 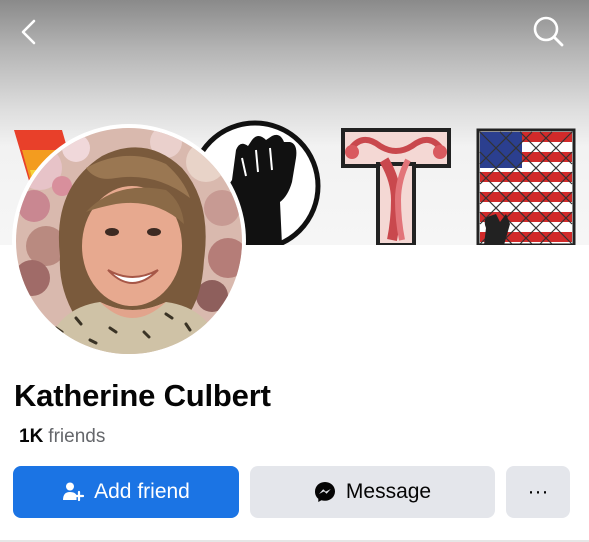 I want to click on more-options-button: ···, so click(x=538, y=492).